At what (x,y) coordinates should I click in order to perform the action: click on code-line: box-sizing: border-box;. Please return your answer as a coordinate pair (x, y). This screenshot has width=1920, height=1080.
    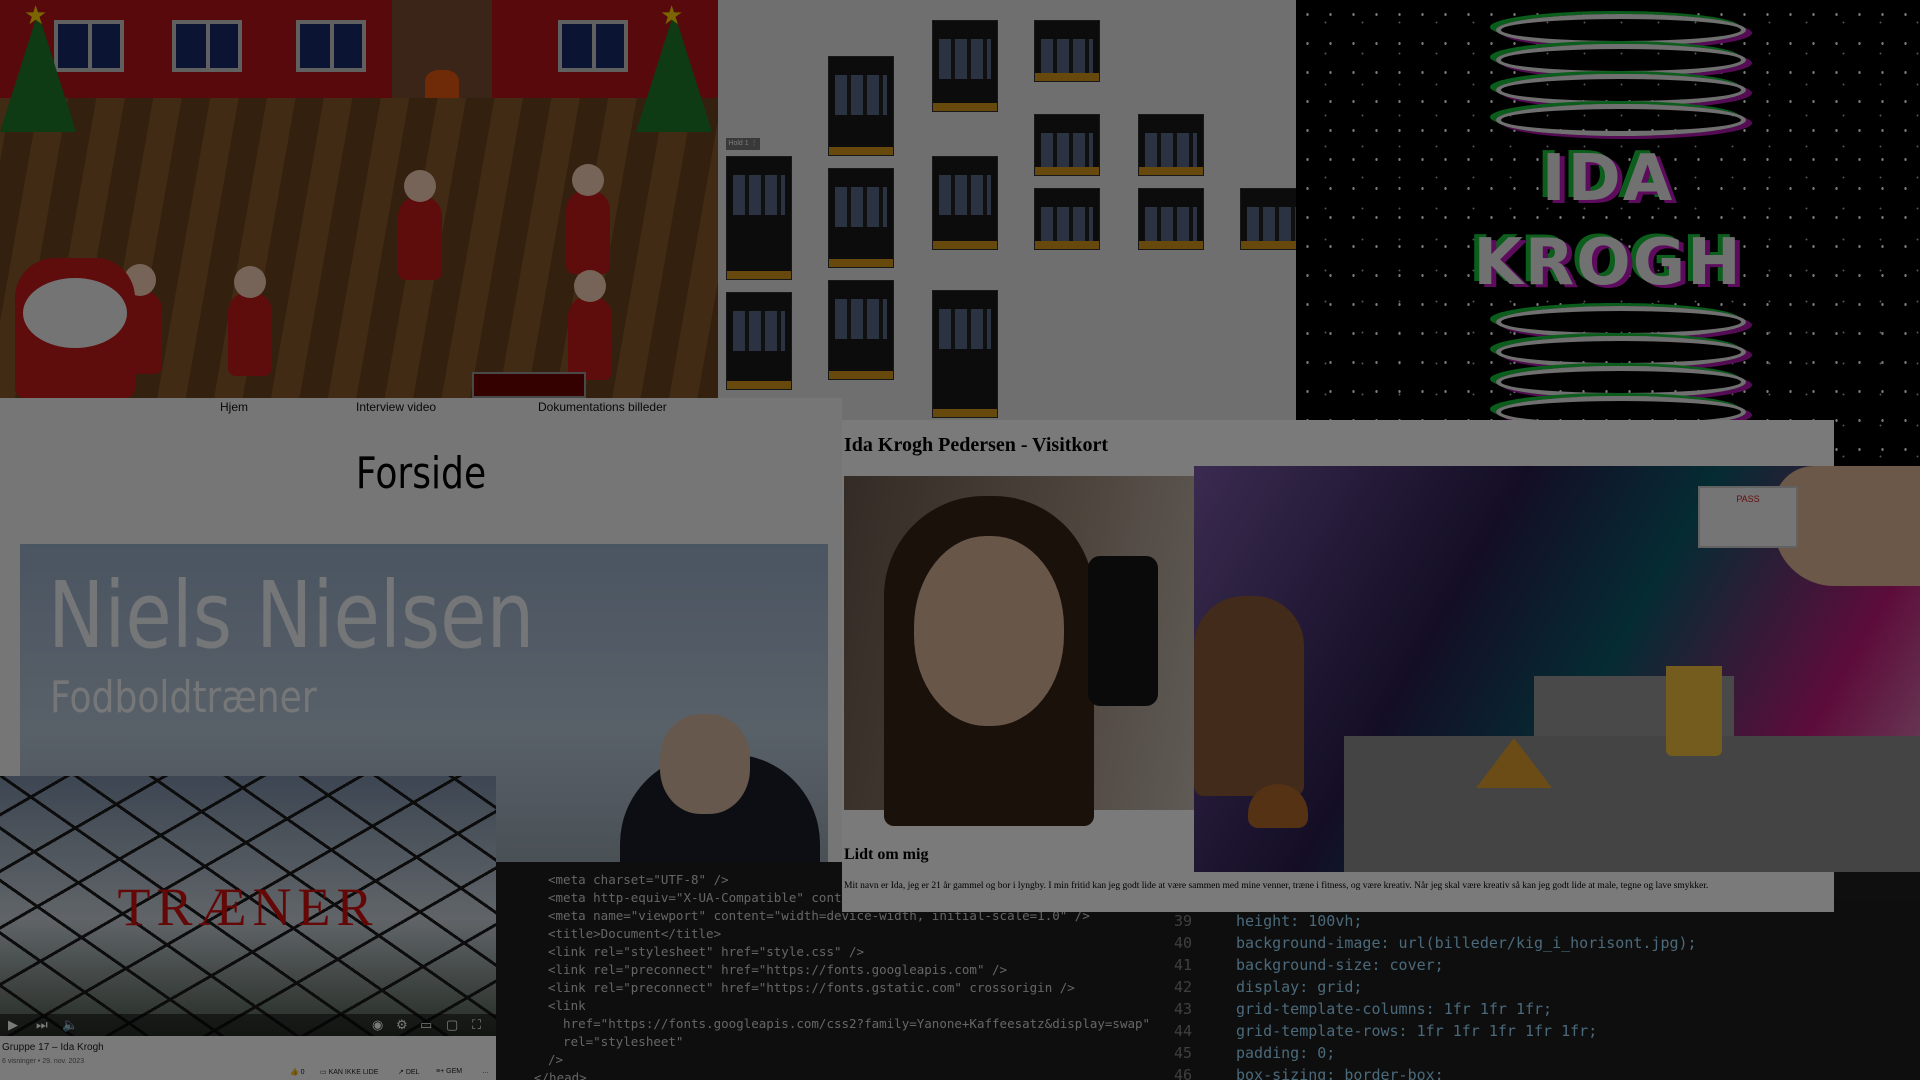
    Looking at the image, I should click on (1340, 1073).